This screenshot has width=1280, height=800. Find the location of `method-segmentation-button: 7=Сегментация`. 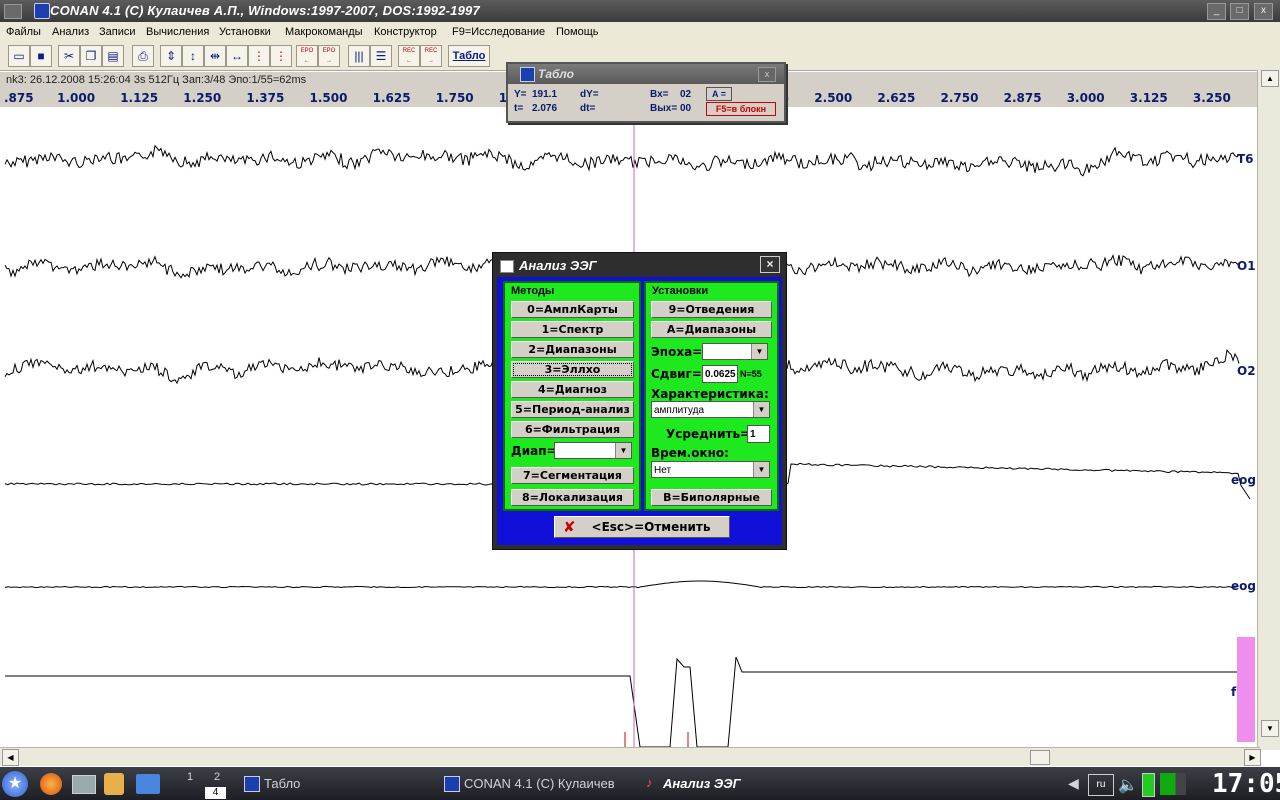

method-segmentation-button: 7=Сегментация is located at coordinates (572, 475).